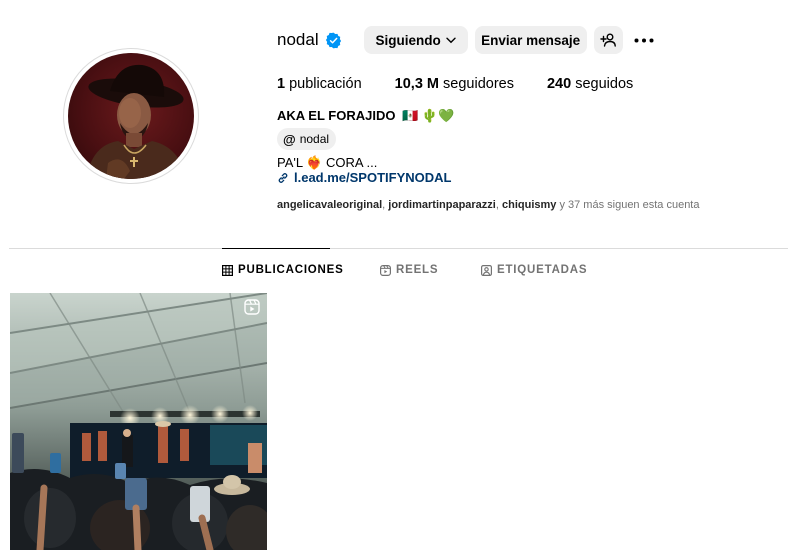  Describe the element at coordinates (289, 139) in the screenshot. I see `threads-icon: @` at that location.